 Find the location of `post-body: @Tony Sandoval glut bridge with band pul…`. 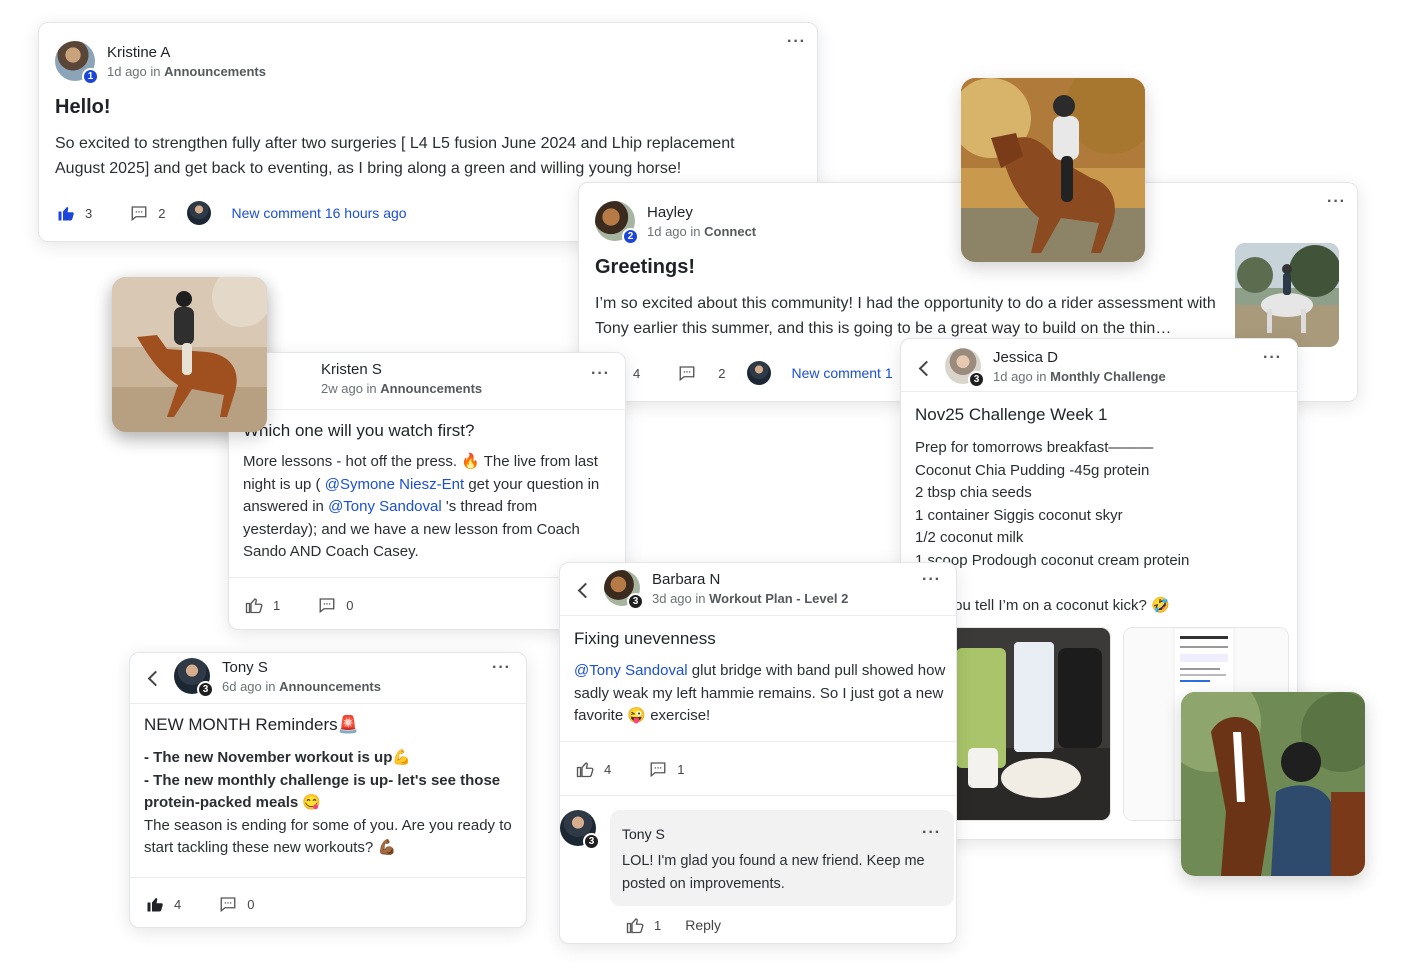

post-body: @Tony Sandoval glut bridge with band pul… is located at coordinates (760, 694).